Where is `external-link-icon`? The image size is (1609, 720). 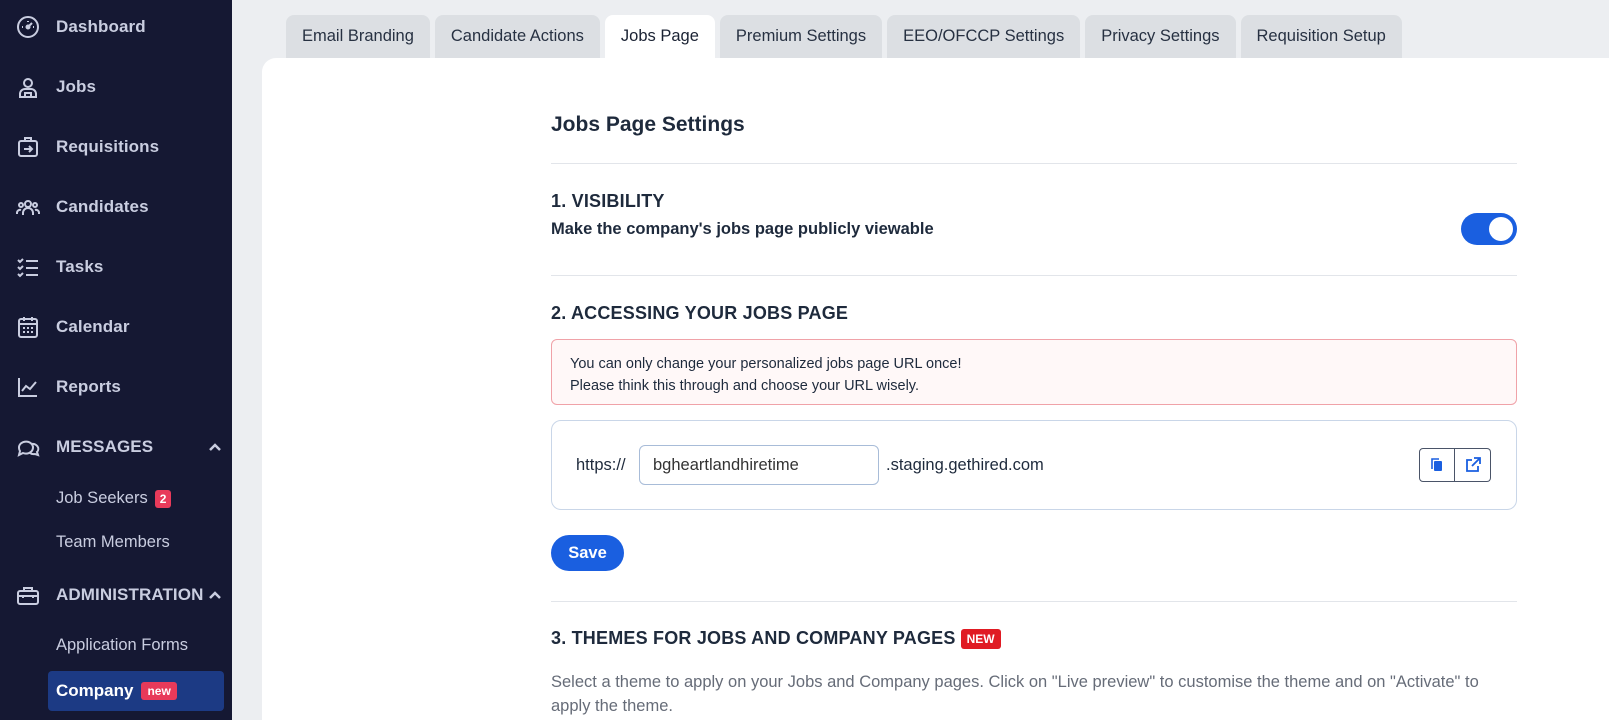 external-link-icon is located at coordinates (1473, 464).